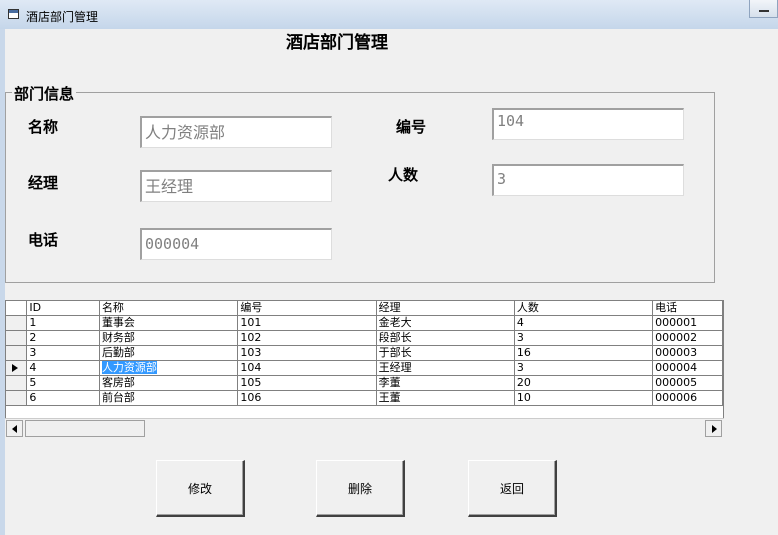 The image size is (778, 535). Describe the element at coordinates (236, 244) in the screenshot. I see `phone-field: 000004` at that location.